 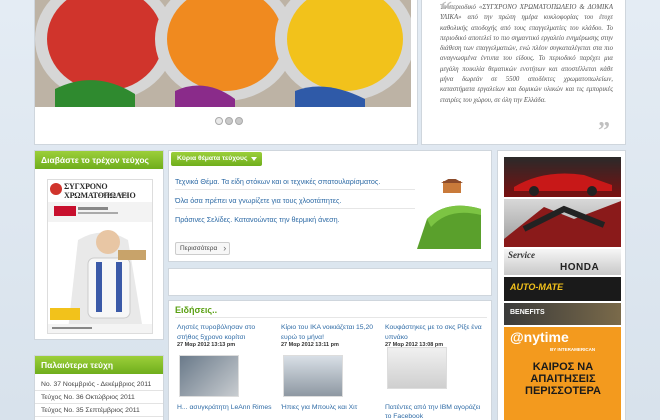 What do you see at coordinates (449, 213) in the screenshot?
I see `lawn-image` at bounding box center [449, 213].